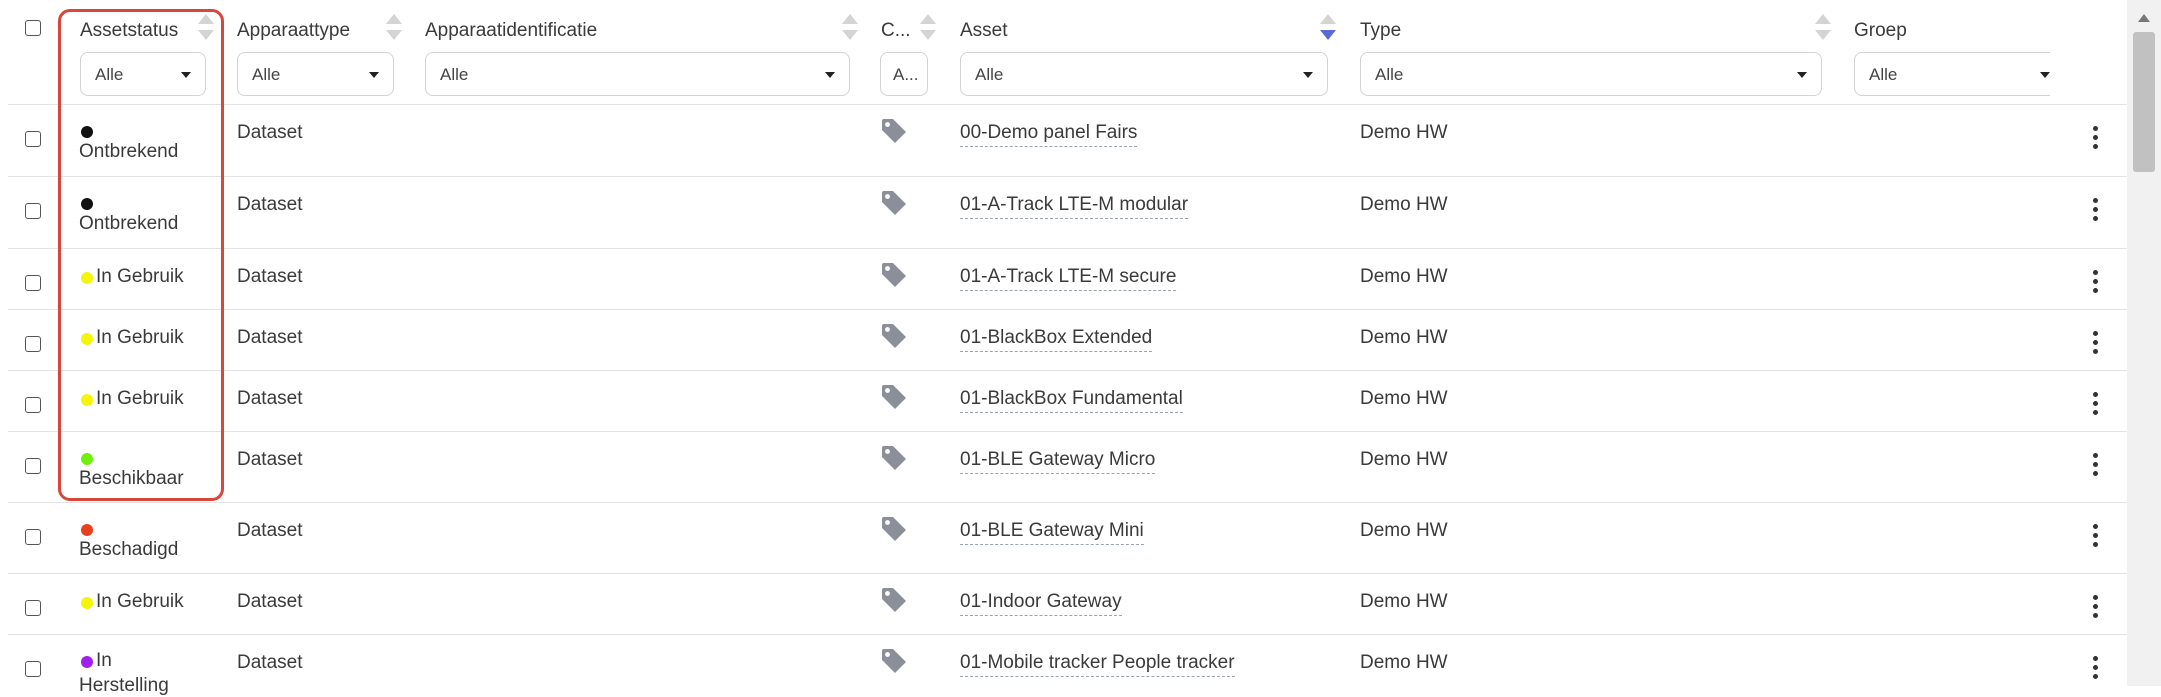 The image size is (2161, 697). I want to click on filter-apparaatidentificatie: Alle, so click(637, 74).